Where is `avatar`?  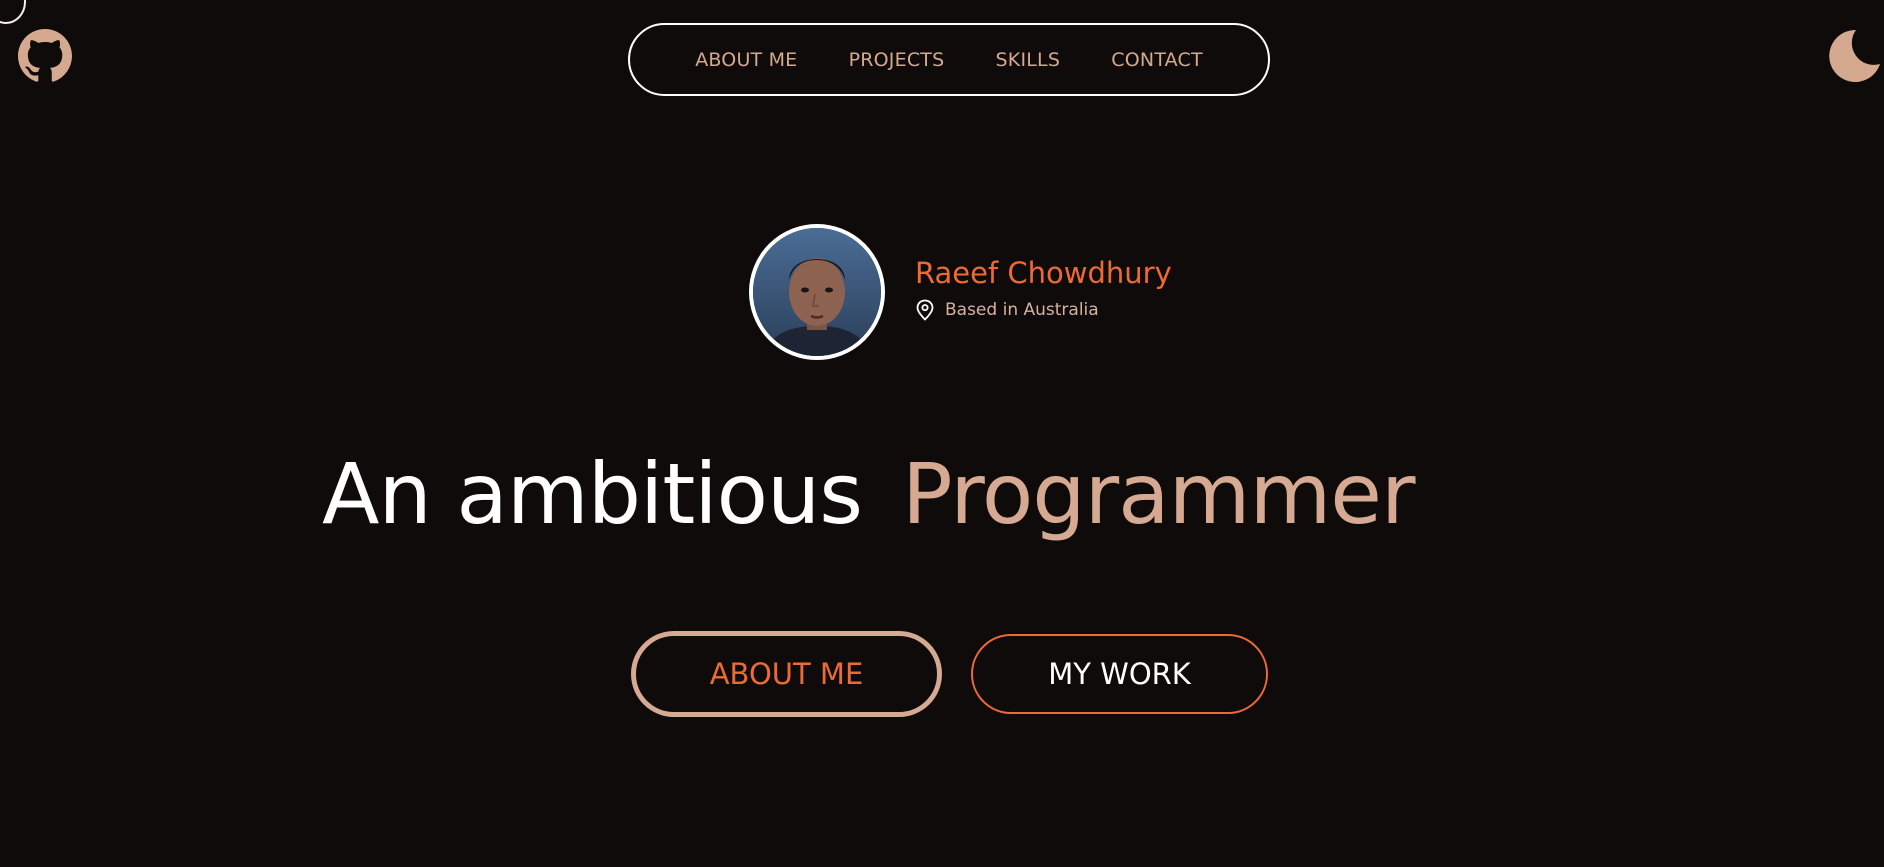
avatar is located at coordinates (817, 292).